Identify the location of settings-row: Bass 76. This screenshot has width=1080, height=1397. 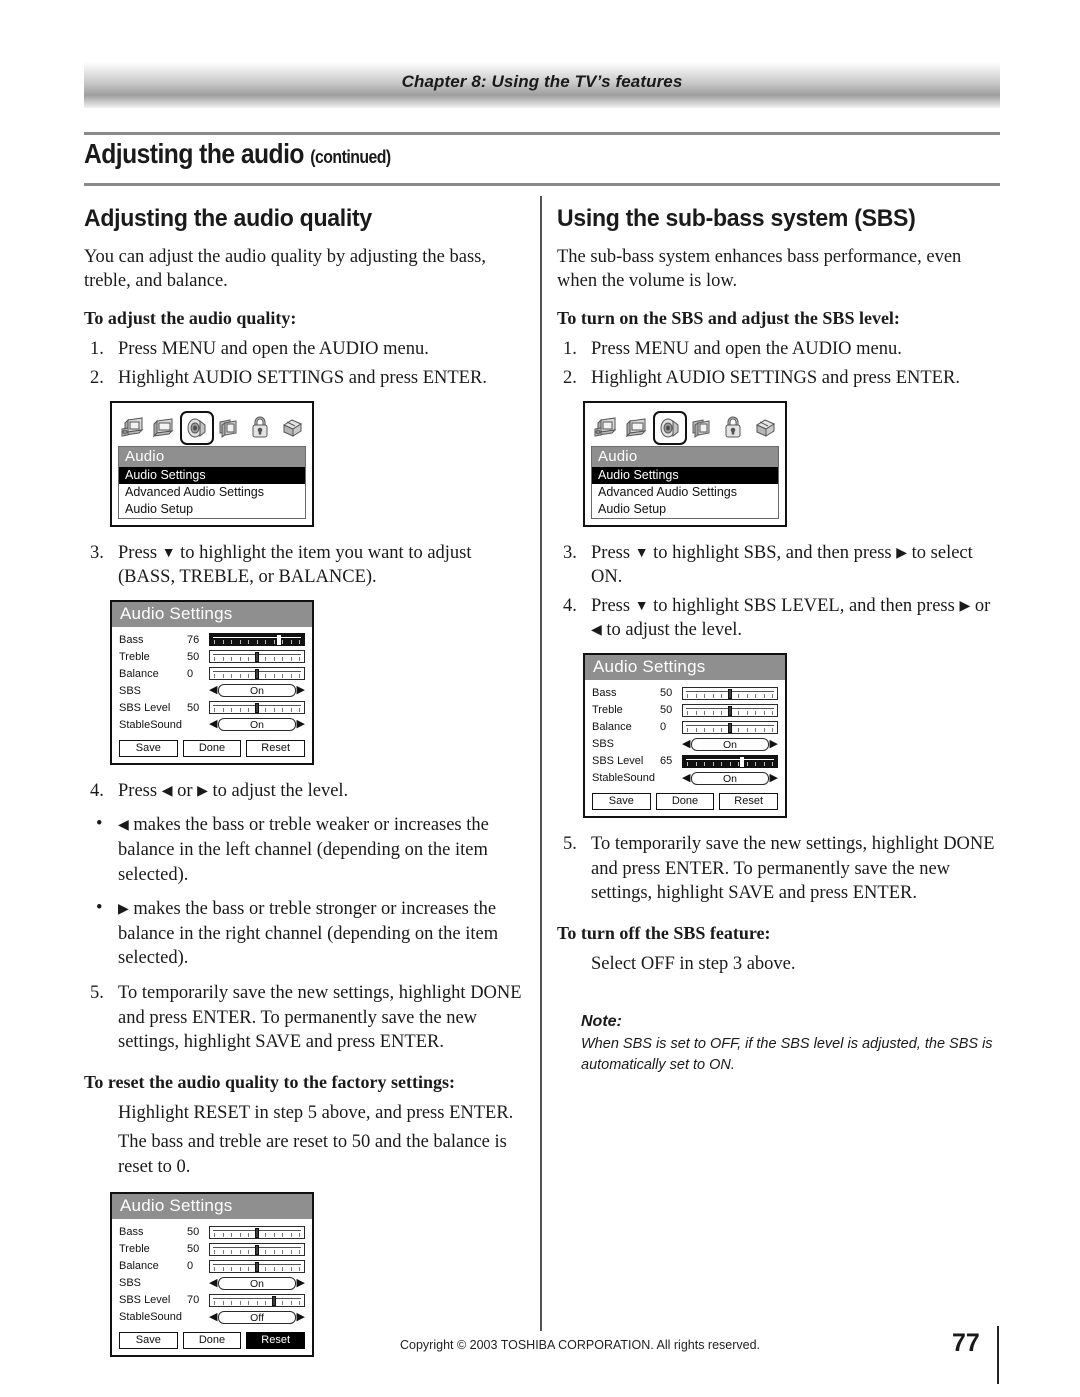
(212, 640).